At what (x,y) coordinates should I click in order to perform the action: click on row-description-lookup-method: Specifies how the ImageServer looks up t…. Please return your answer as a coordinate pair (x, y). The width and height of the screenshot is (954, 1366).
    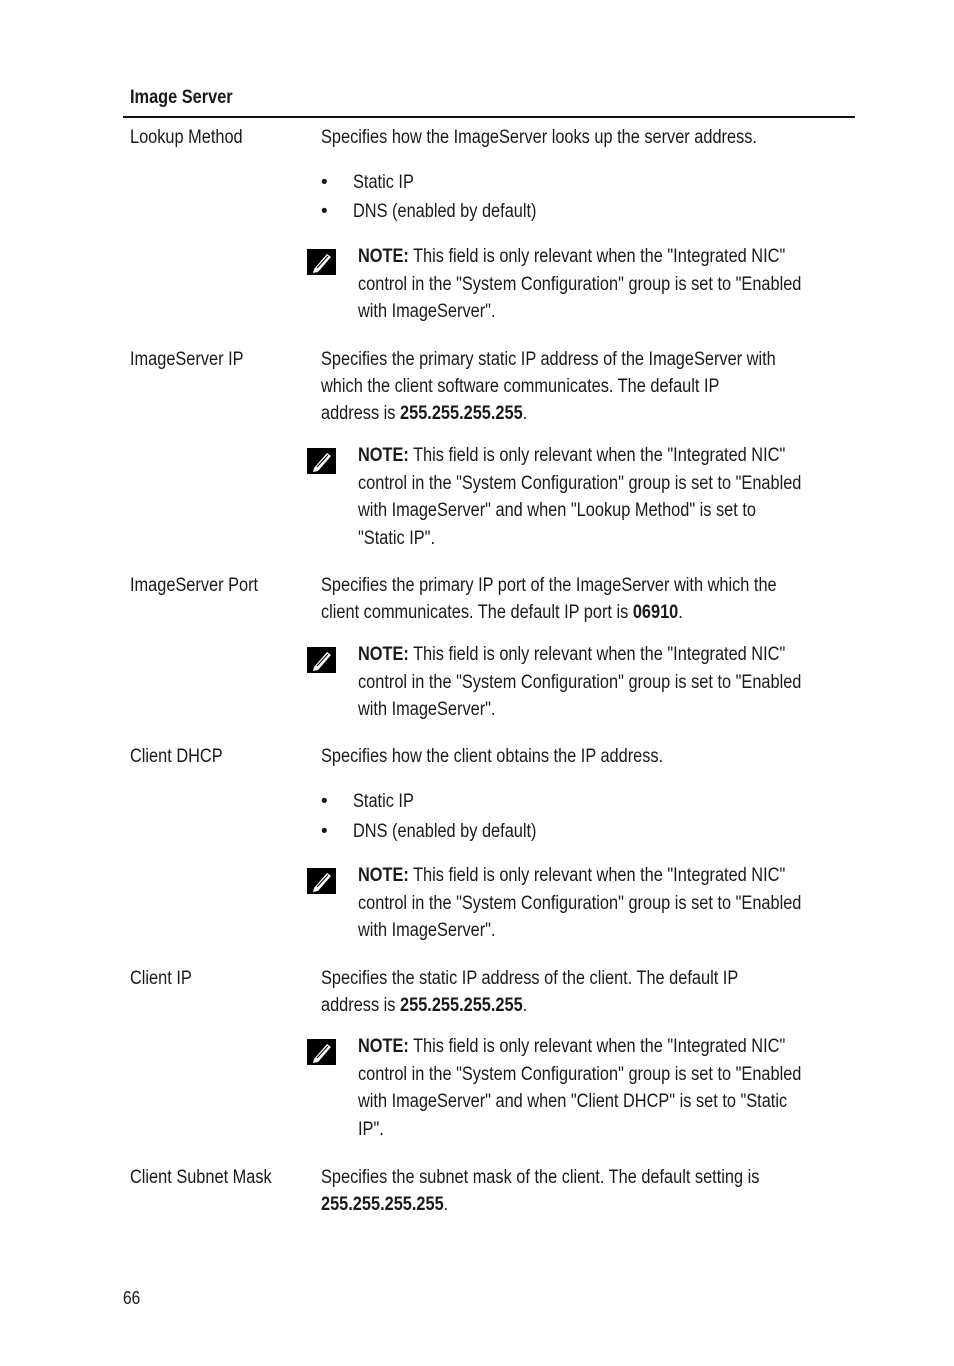
    Looking at the image, I should click on (539, 137).